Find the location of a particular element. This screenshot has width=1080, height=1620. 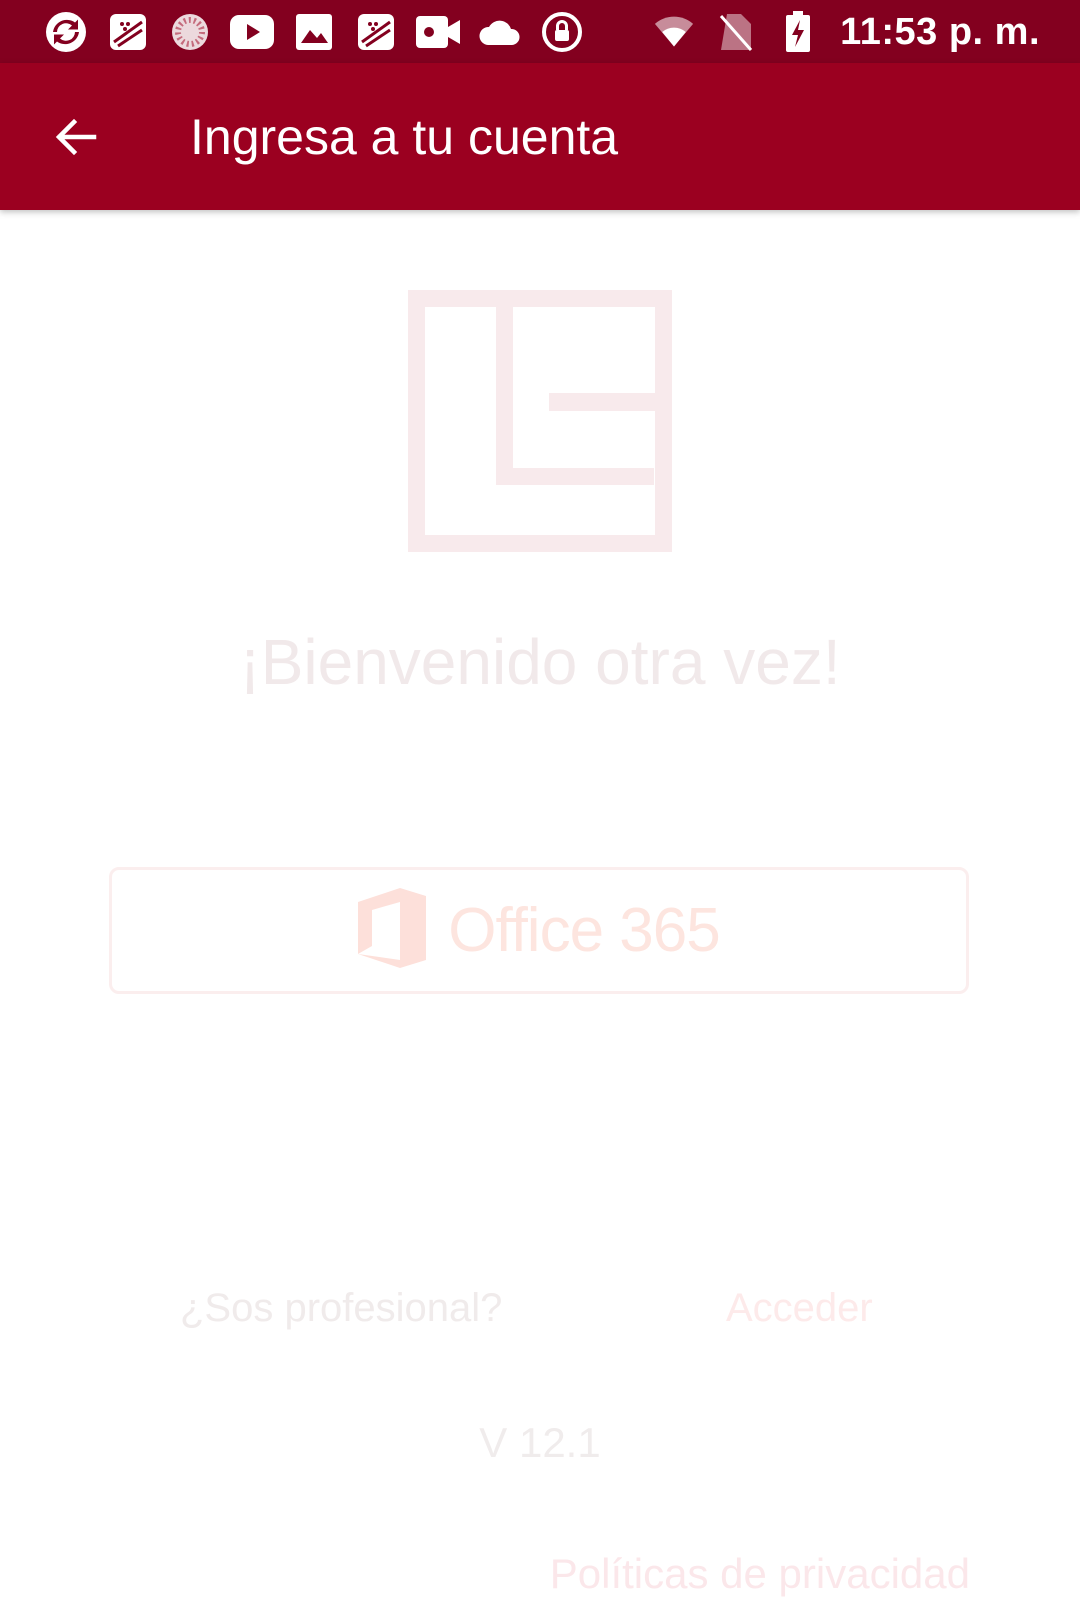

gallery-icon is located at coordinates (314, 32).